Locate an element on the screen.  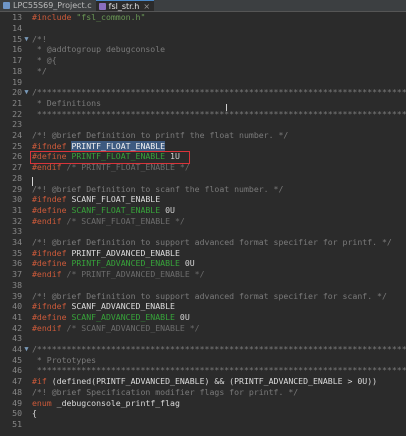
code-text: /*! is located at coordinates (39, 39).